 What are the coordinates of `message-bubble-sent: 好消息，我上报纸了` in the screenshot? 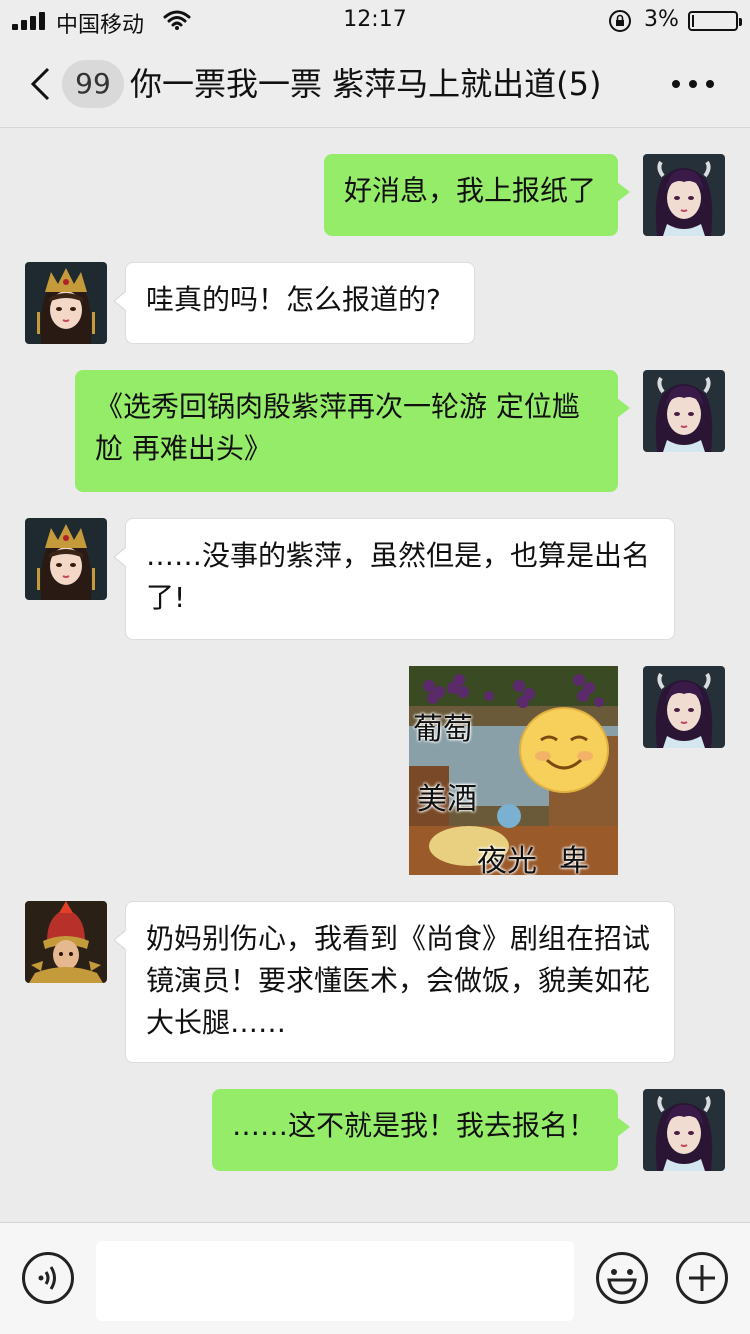 It's located at (477, 195).